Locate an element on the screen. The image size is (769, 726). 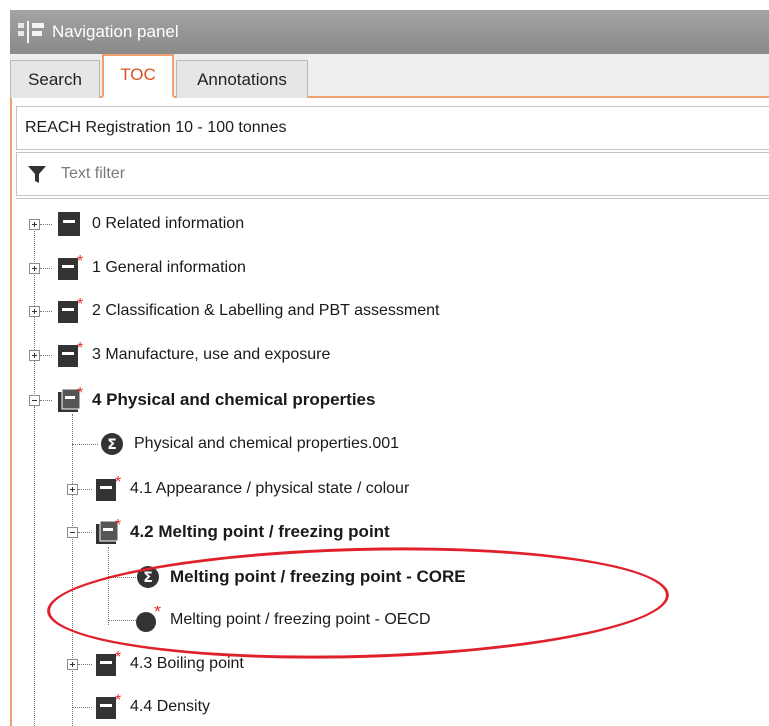
tree-item-melting-point-core: Σ Melting point / freezing point - CORE is located at coordinates (300, 577).